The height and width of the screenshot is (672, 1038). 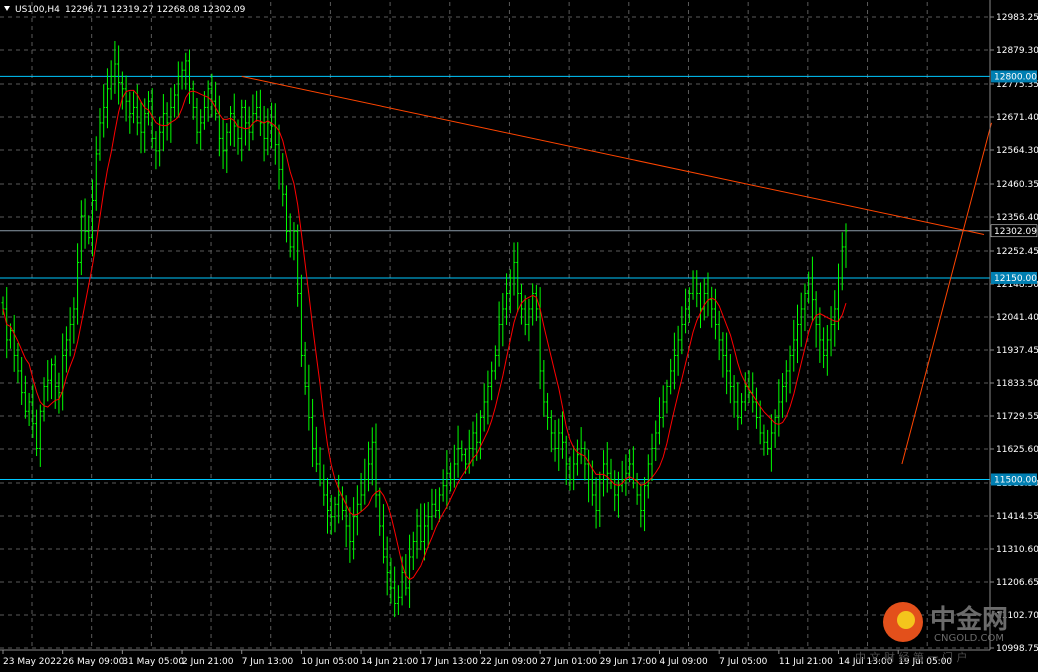 What do you see at coordinates (1017, 550) in the screenshot?
I see `y-tick-label: 11310.60` at bounding box center [1017, 550].